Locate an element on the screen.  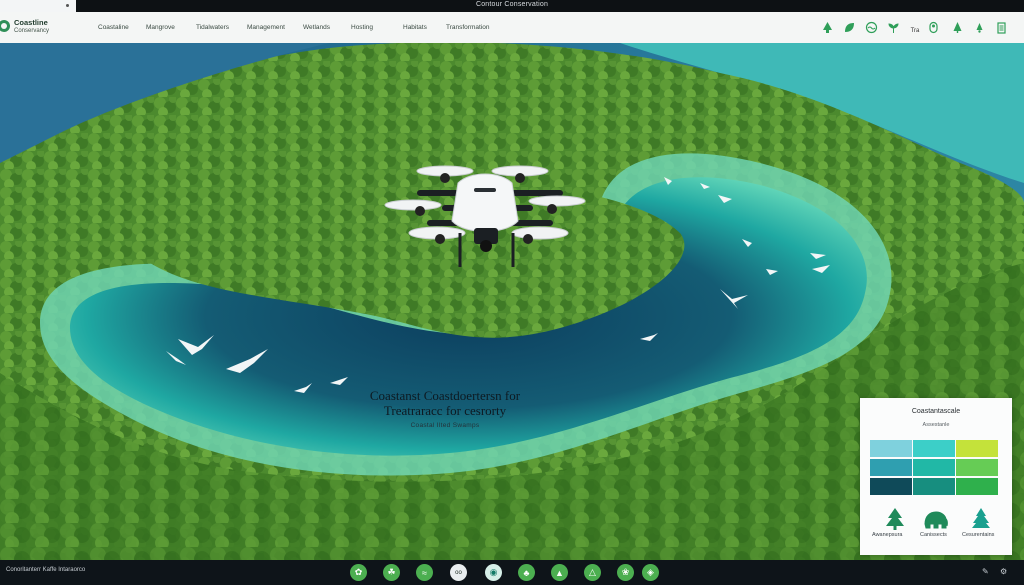
species-label: Cesurentains is located at coordinates (978, 535).